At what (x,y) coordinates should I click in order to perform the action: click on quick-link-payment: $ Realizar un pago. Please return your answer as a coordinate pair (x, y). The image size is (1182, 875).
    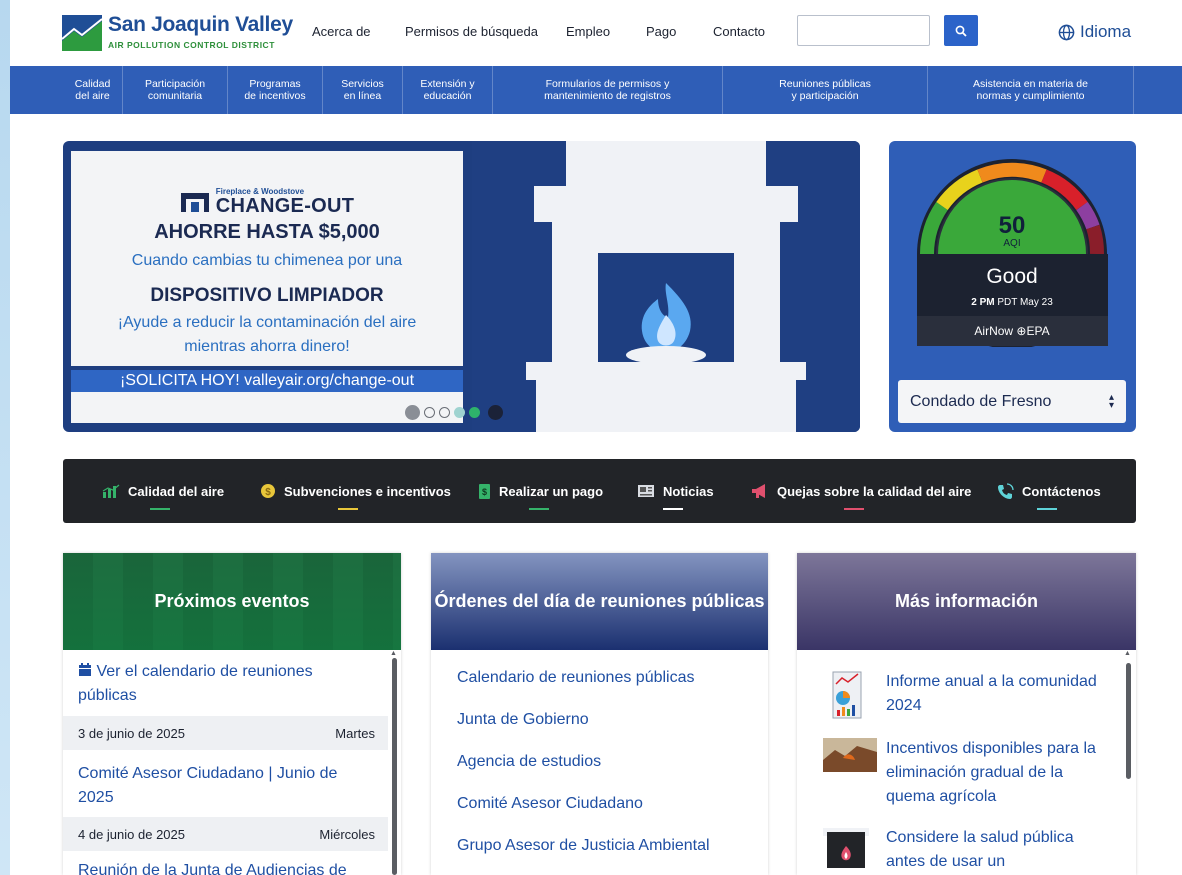
    Looking at the image, I should click on (540, 491).